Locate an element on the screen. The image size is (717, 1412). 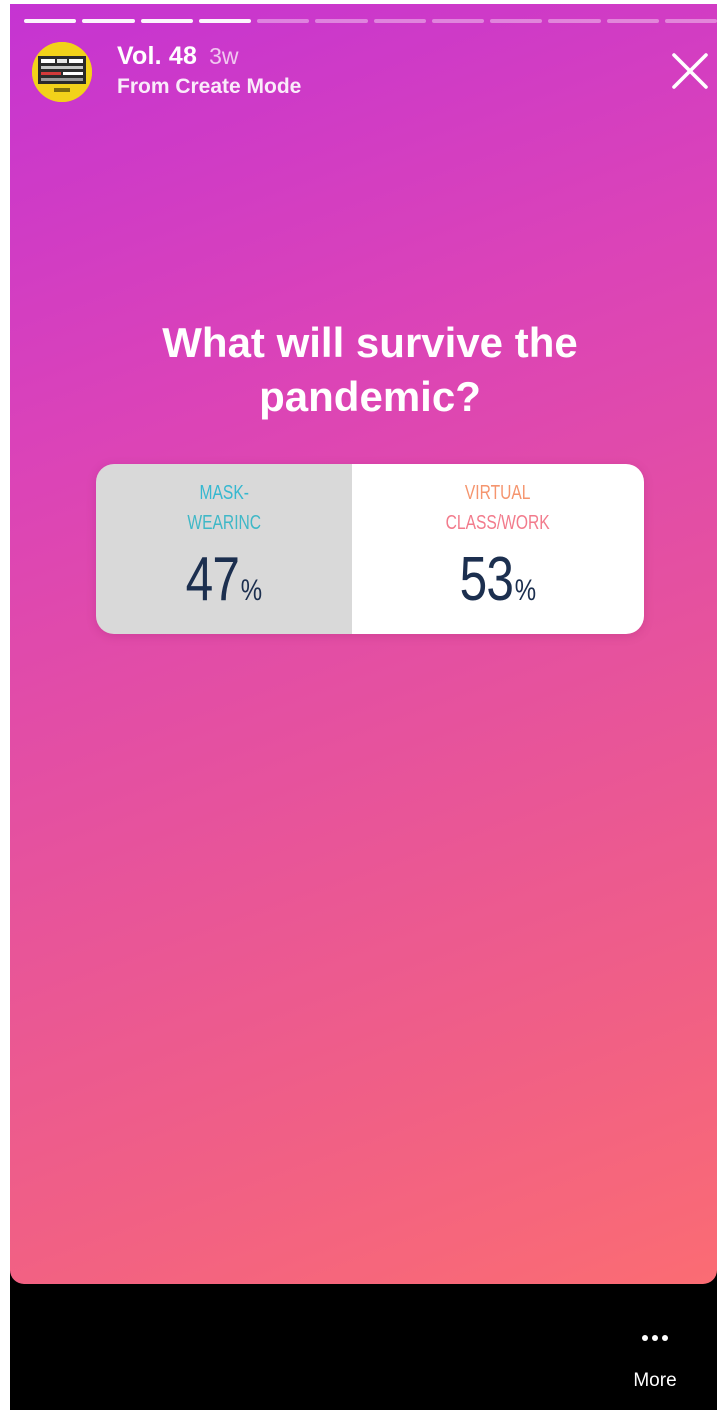
post-time: 3w is located at coordinates (224, 56).